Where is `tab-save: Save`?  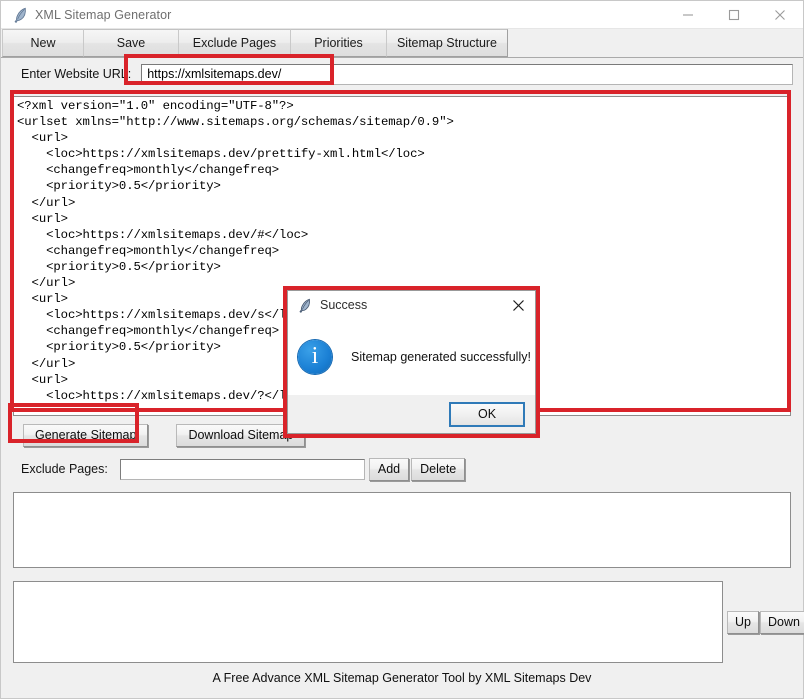 tab-save: Save is located at coordinates (131, 43).